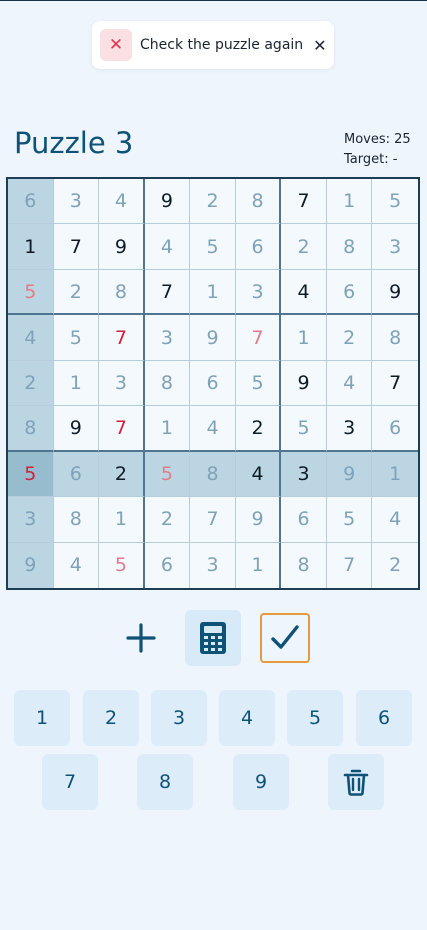 The width and height of the screenshot is (427, 930). Describe the element at coordinates (31, 520) in the screenshot. I see `cell-r8-c1: 3` at that location.